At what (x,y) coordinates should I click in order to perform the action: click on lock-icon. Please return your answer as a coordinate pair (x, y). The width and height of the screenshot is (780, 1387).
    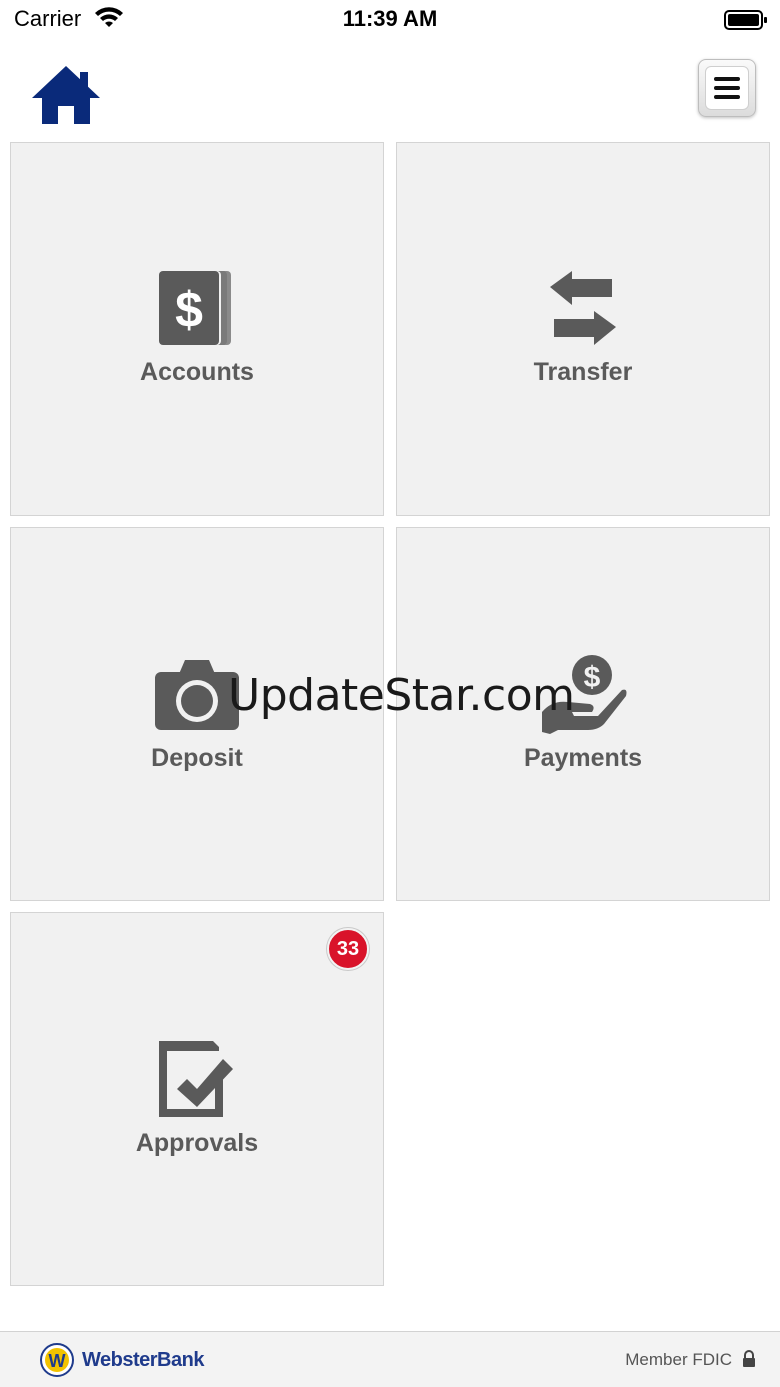
    Looking at the image, I should click on (749, 1361).